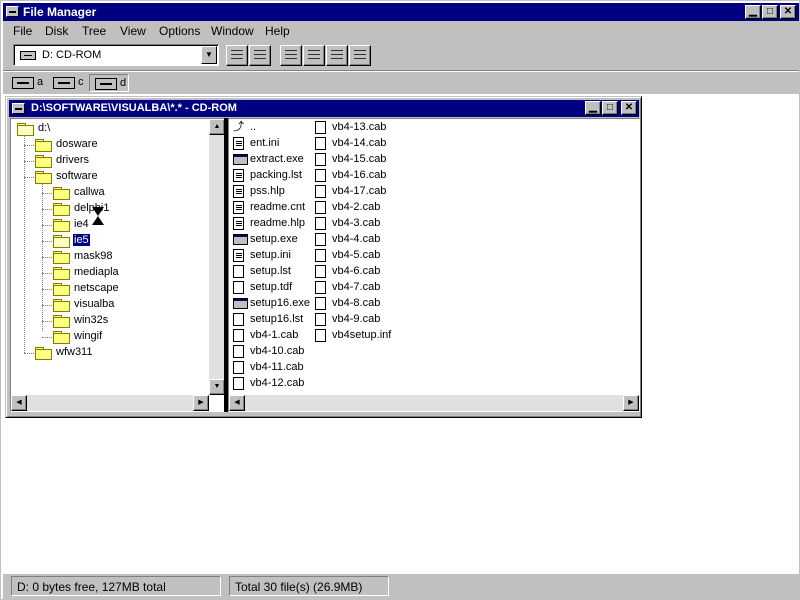  What do you see at coordinates (359, 159) in the screenshot?
I see `file-name: vb4-15.cab` at bounding box center [359, 159].